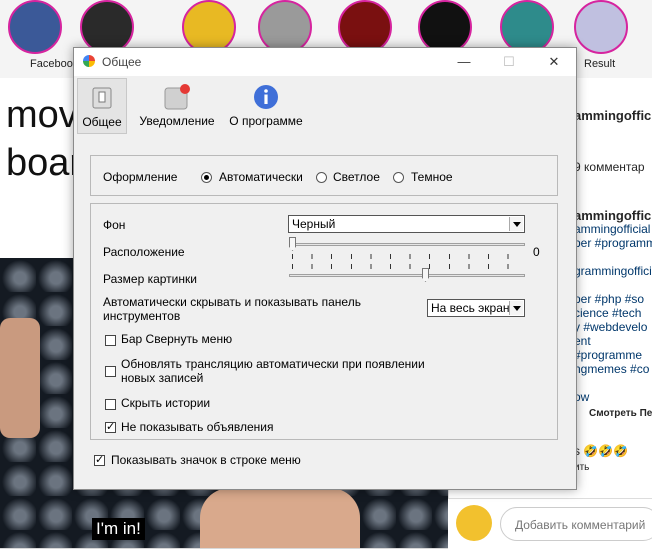 This screenshot has height=549, width=652. What do you see at coordinates (325, 106) in the screenshot?
I see `toolbar: Общее Уведомление О программе` at bounding box center [325, 106].